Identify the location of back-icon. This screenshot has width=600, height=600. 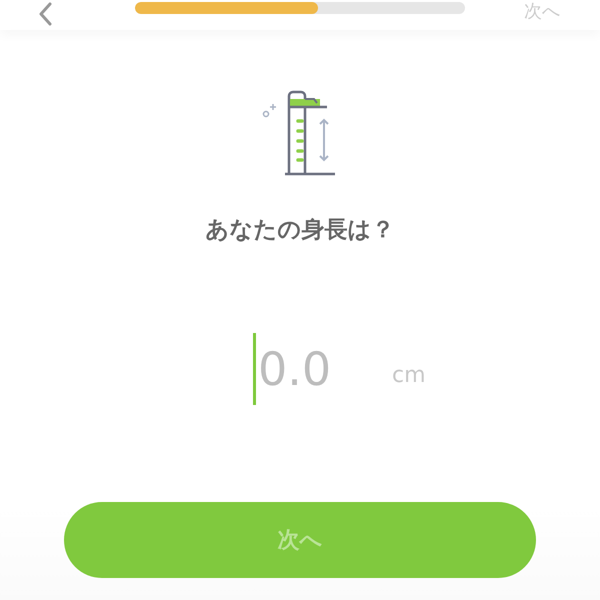
(45, 14).